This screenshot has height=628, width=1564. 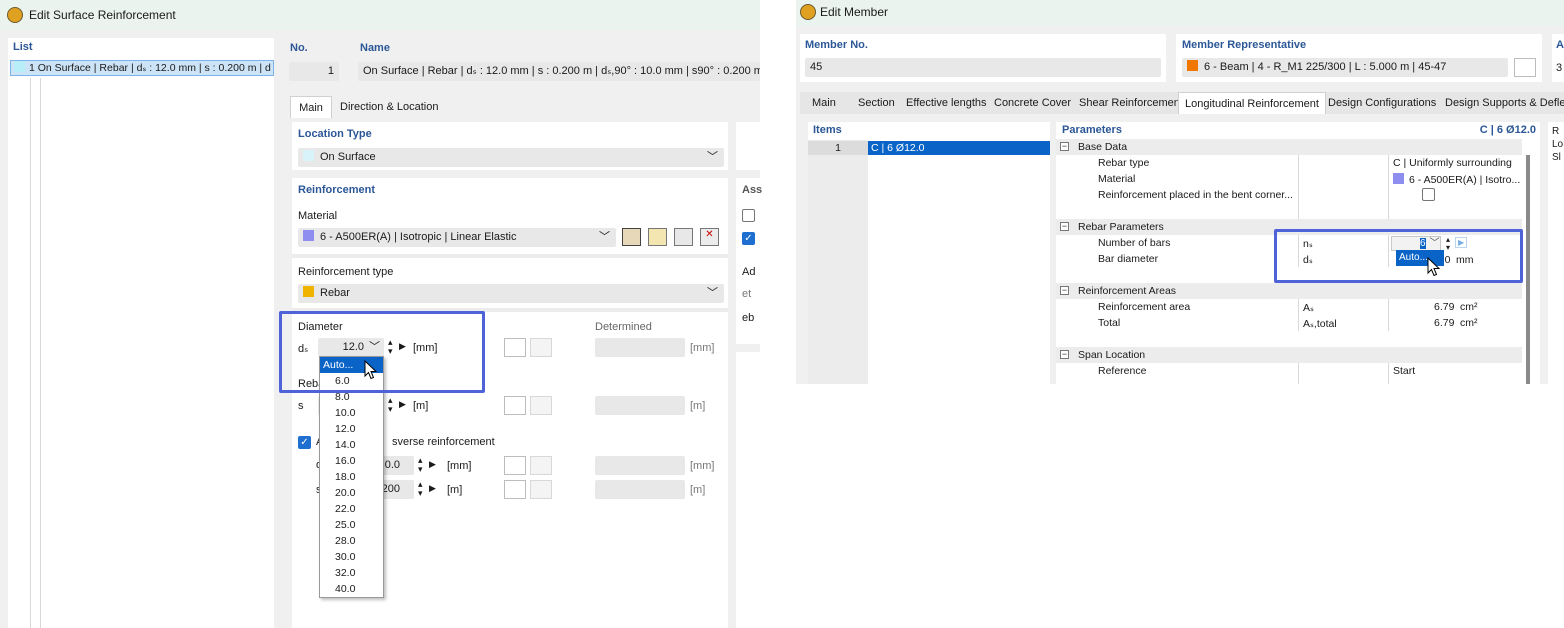 I want to click on rebar-type-value: C | Uniformly surrounding, so click(x=1452, y=163).